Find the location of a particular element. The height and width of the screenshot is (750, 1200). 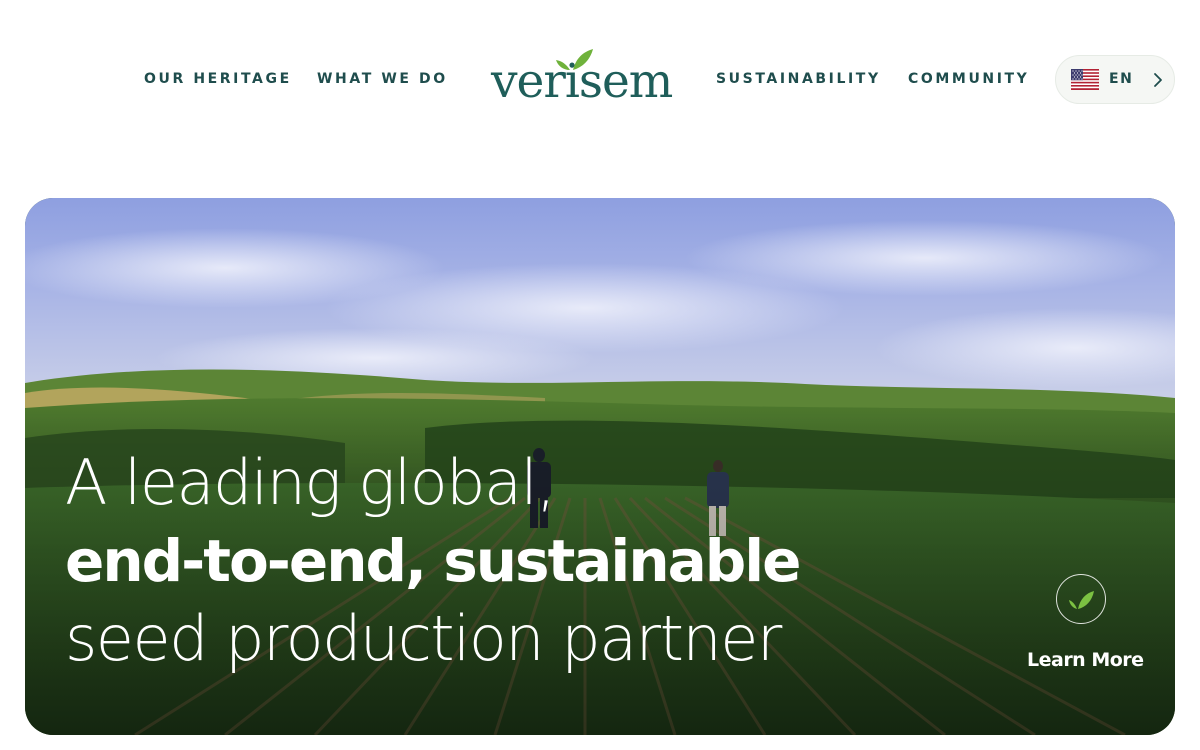

nav-link-our-heritage: OUR HERITAGE is located at coordinates (218, 79).